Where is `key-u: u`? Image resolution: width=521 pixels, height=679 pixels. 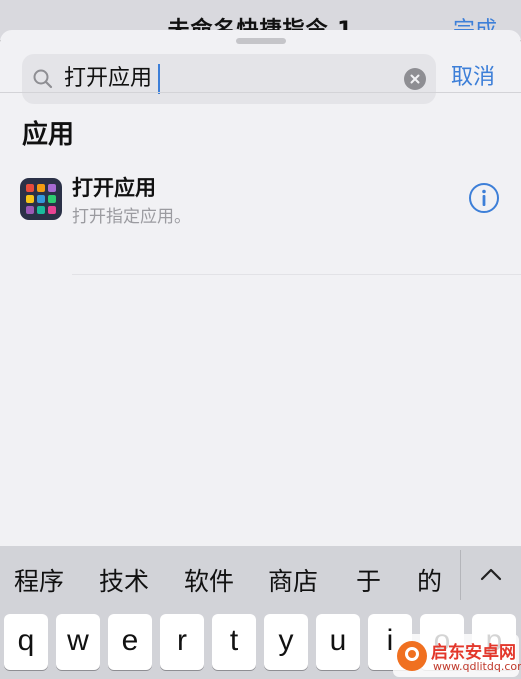 key-u: u is located at coordinates (338, 642).